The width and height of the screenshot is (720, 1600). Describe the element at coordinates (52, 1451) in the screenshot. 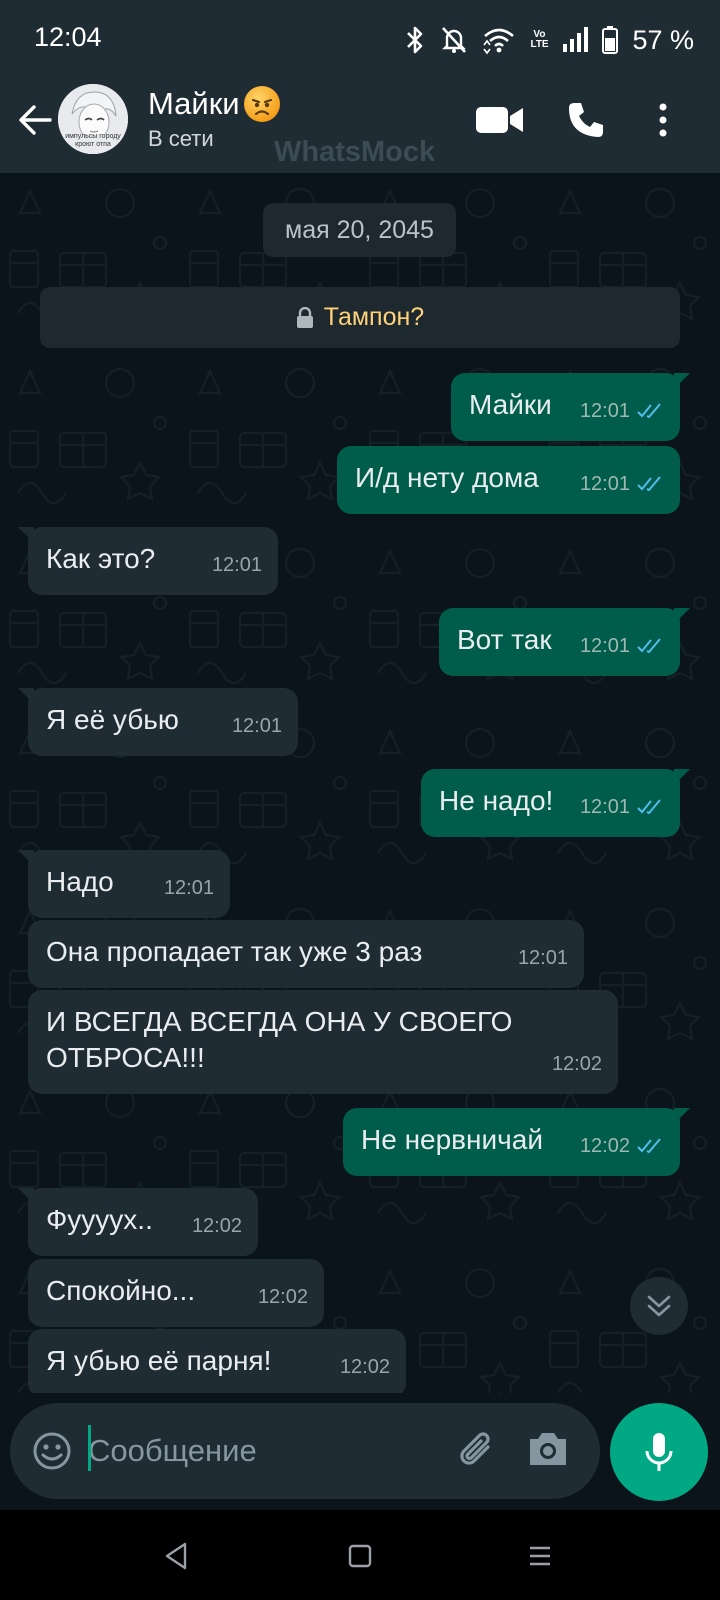

I see `smiley-icon` at that location.